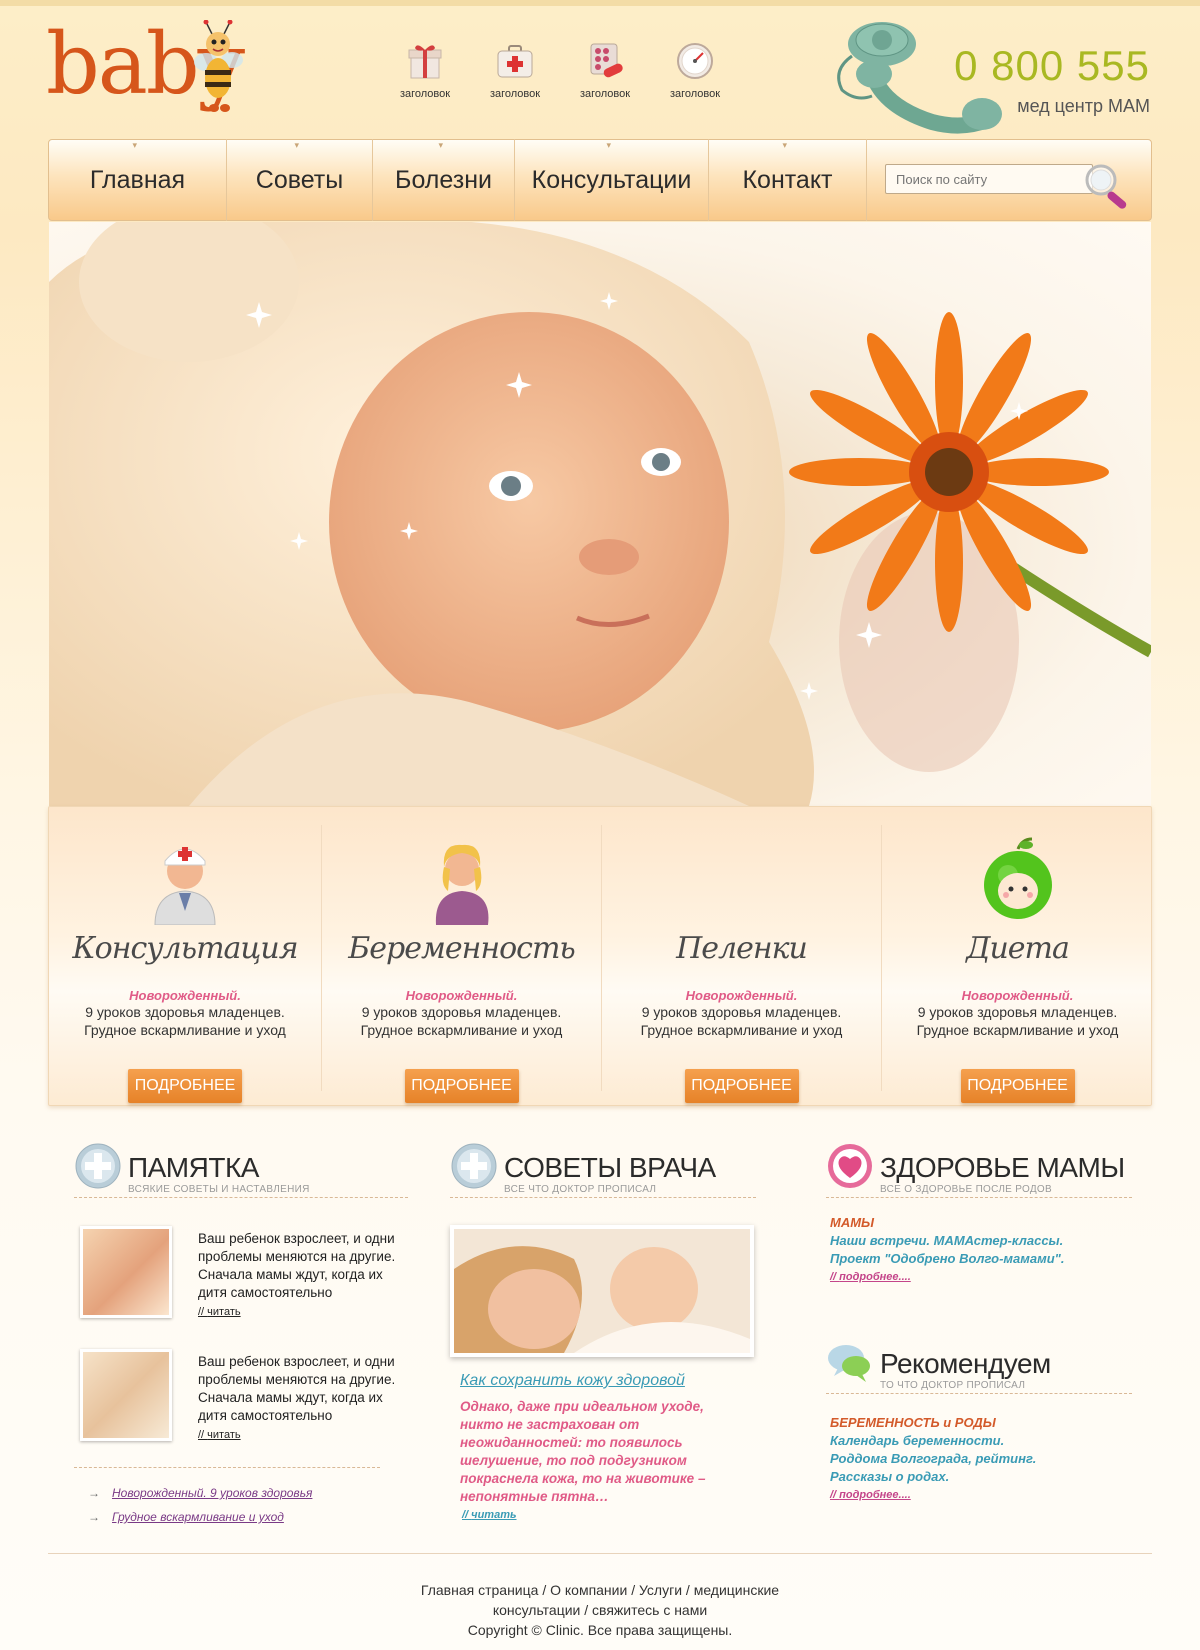 Image resolution: width=1200 pixels, height=1650 pixels. I want to click on memo-link: → Грудное вскармливание и уход, so click(186, 1517).